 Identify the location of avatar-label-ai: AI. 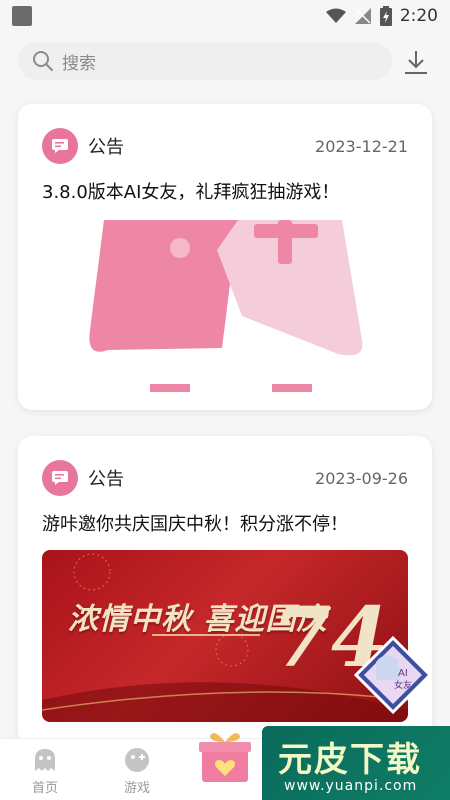
(403, 673).